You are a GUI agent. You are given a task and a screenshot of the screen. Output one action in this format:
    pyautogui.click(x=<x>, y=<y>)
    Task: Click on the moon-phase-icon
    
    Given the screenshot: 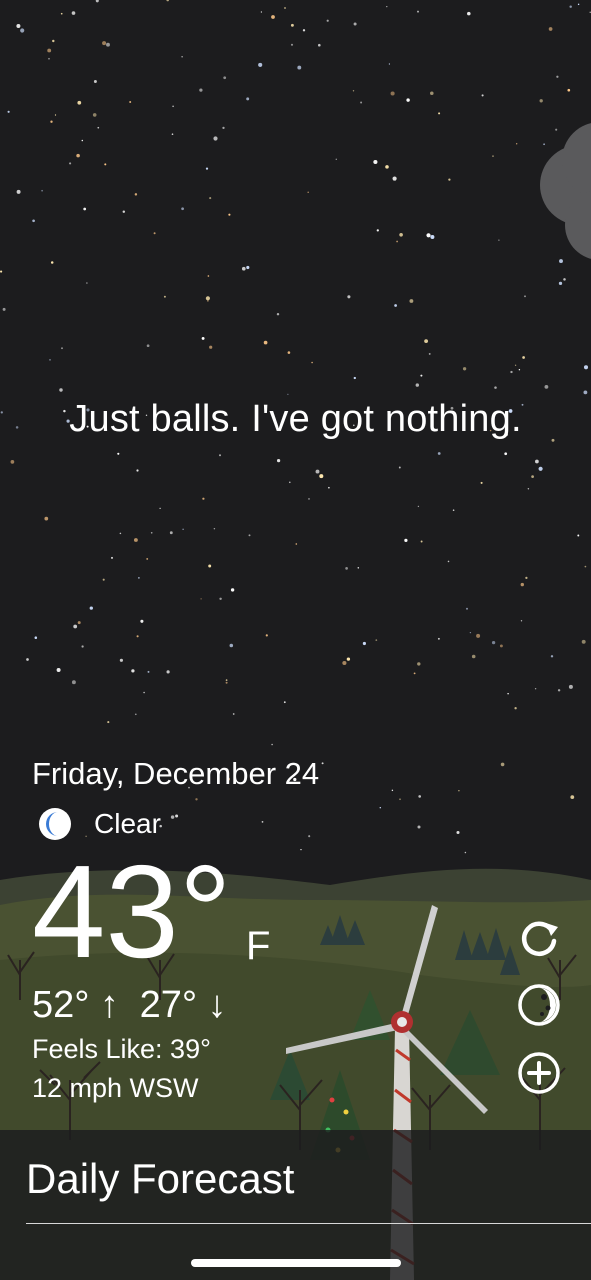 What is the action you would take?
    pyautogui.click(x=539, y=1005)
    